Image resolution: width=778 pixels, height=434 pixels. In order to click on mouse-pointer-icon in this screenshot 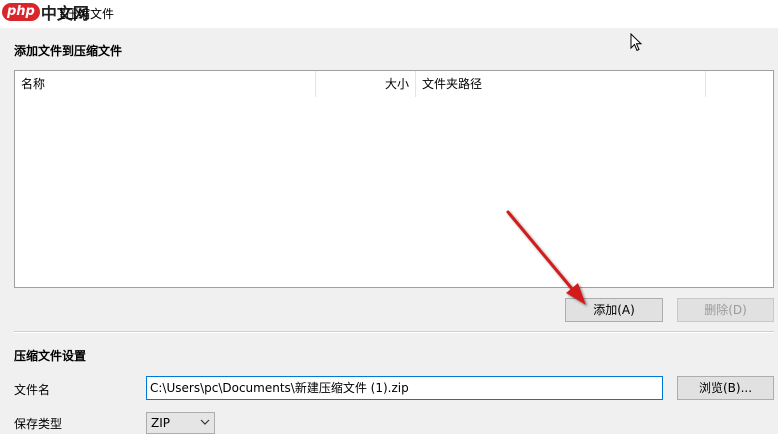, I will do `click(636, 42)`.